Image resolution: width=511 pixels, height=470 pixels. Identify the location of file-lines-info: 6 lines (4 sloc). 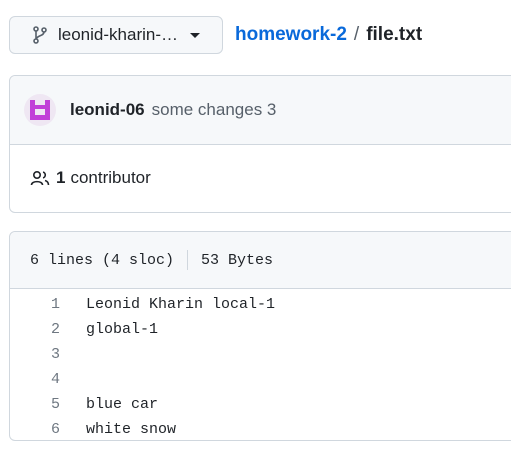
(102, 260).